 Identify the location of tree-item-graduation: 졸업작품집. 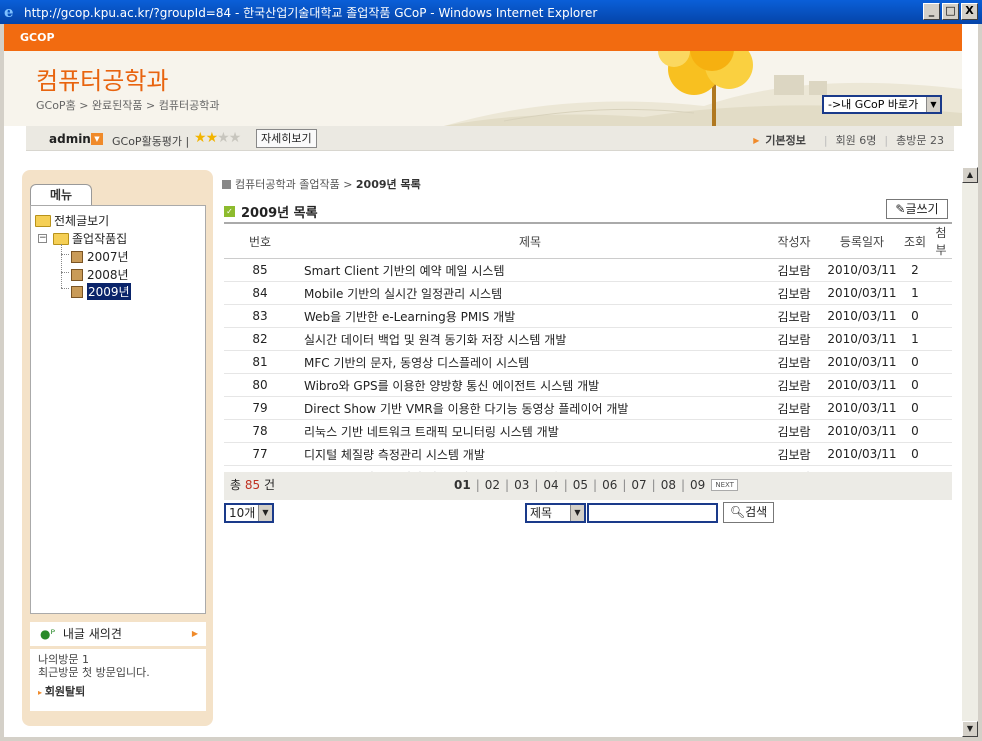
(90, 238).